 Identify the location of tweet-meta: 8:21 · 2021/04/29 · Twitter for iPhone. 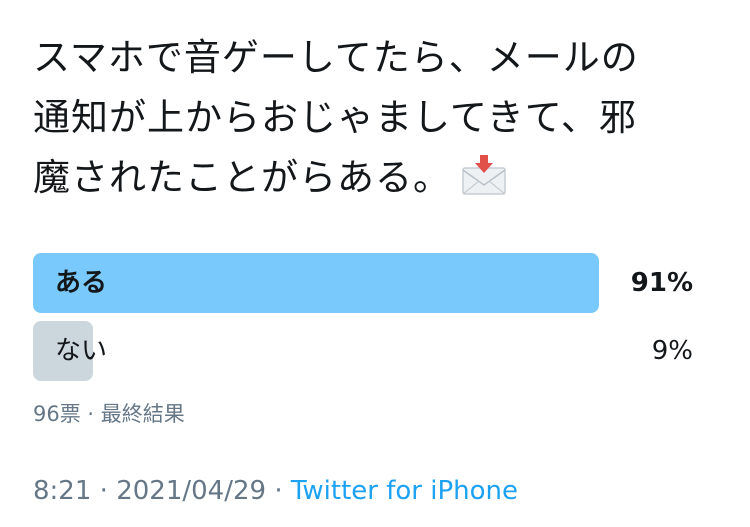
(275, 491).